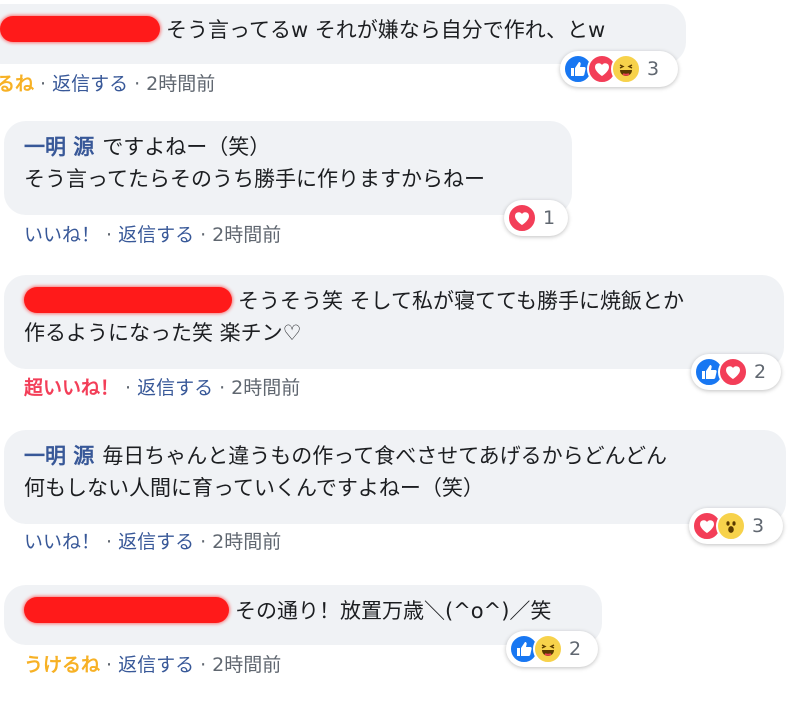 The height and width of the screenshot is (702, 802). I want to click on comment-actions: るね · 返信する · 2時間前, so click(107, 84).